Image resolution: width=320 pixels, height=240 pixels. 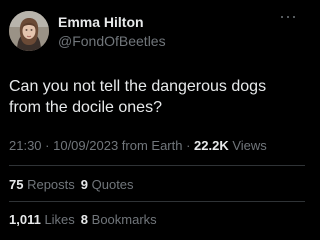 I want to click on likes-stat: 1,011 Likes, so click(x=42, y=219).